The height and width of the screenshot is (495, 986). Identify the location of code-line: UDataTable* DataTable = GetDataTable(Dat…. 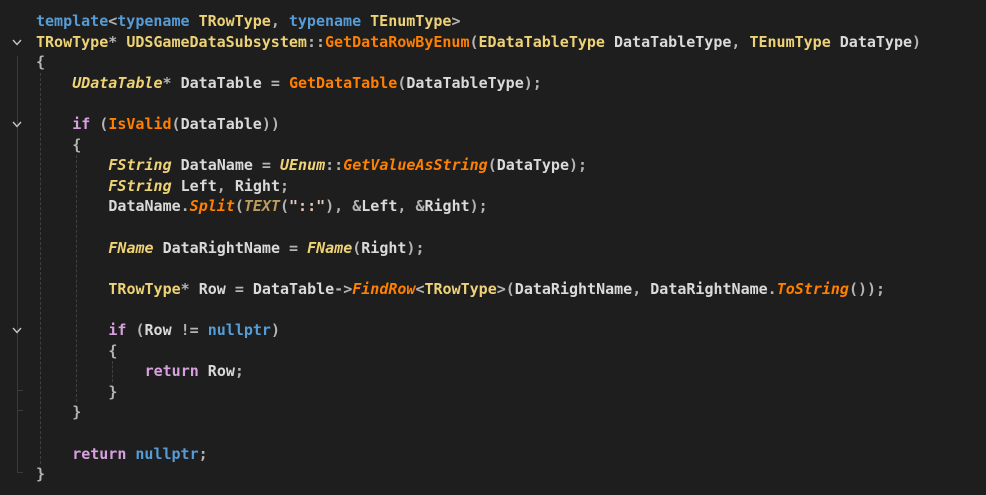
(493, 83).